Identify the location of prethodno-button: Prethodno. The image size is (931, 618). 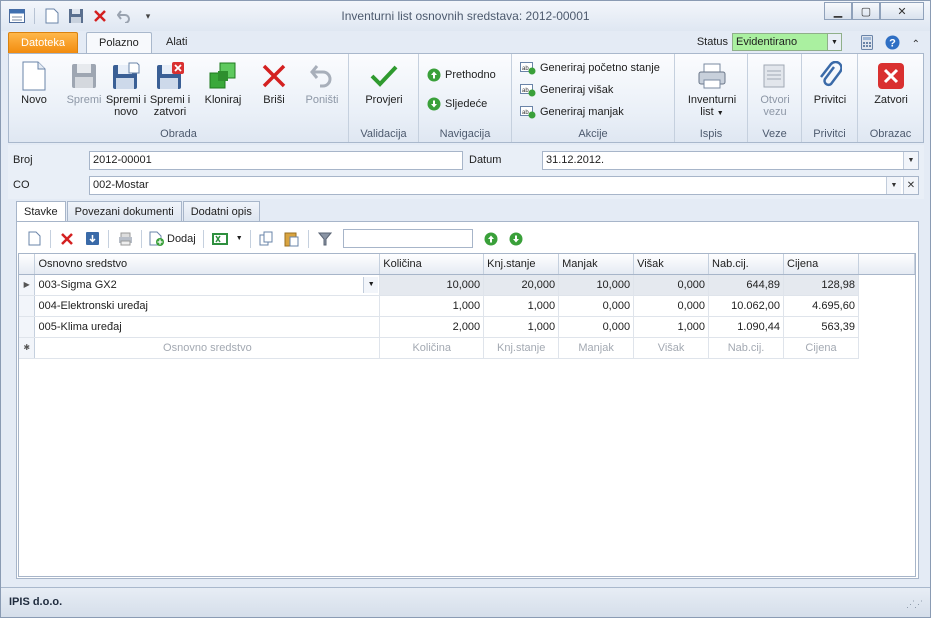
(461, 75).